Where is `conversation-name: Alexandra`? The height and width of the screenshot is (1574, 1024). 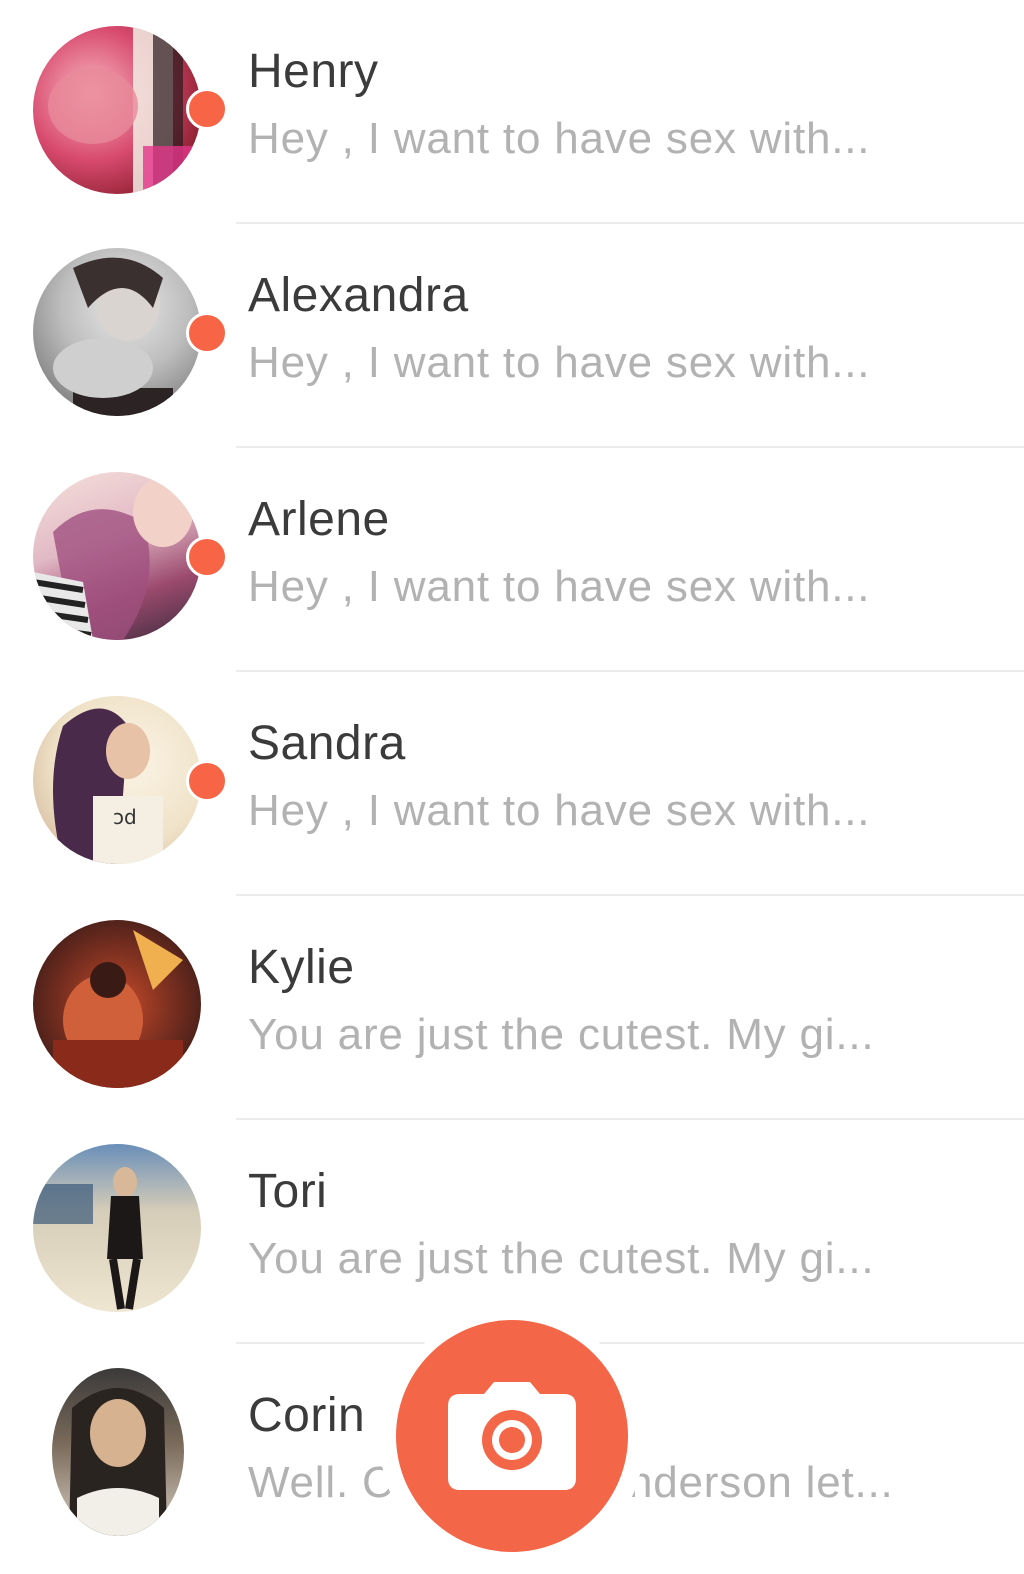 conversation-name: Alexandra is located at coordinates (358, 295).